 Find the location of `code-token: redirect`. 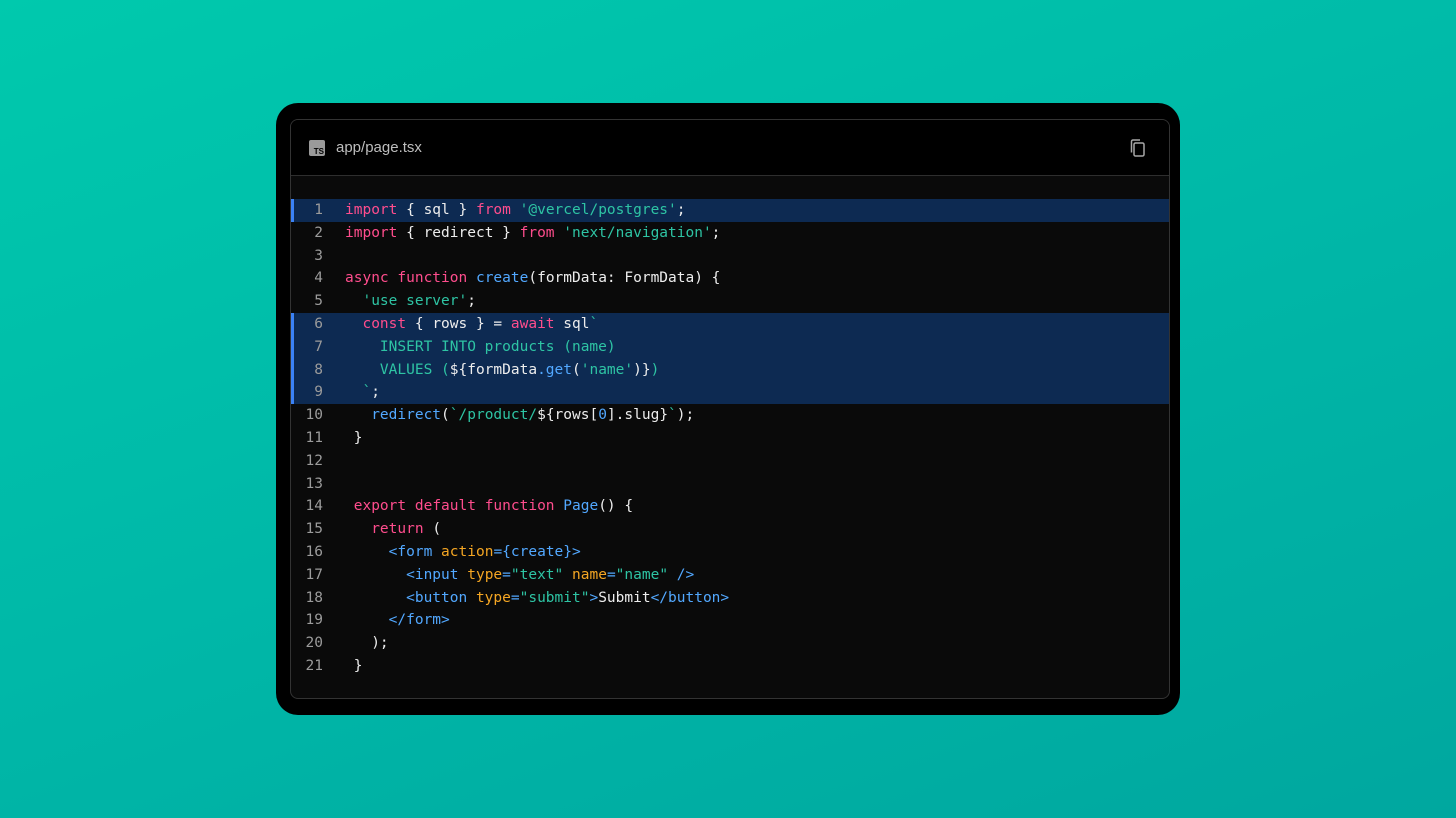

code-token: redirect is located at coordinates (406, 415).